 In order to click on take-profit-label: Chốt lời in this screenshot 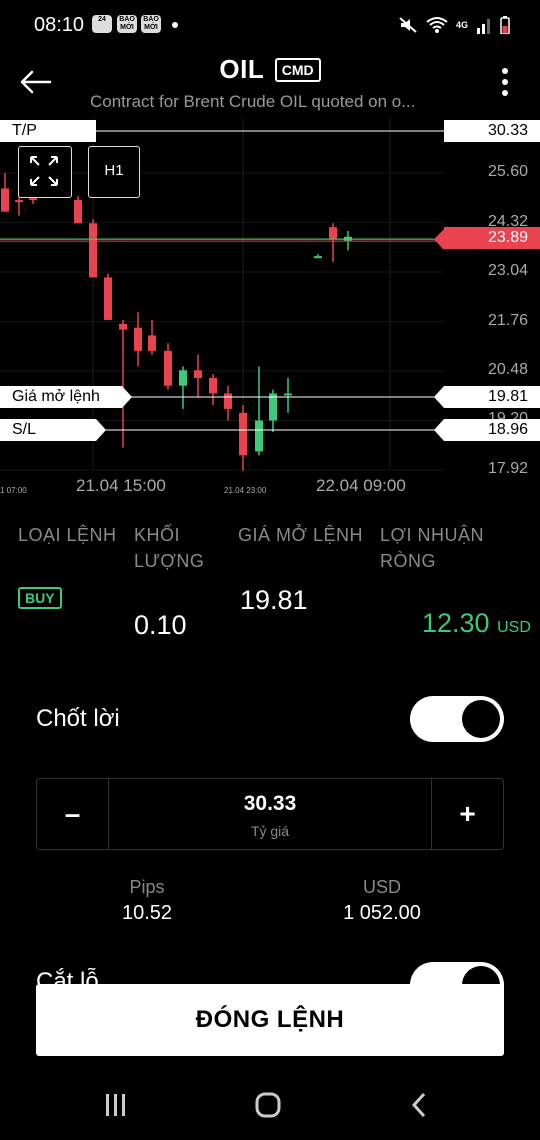, I will do `click(78, 718)`.